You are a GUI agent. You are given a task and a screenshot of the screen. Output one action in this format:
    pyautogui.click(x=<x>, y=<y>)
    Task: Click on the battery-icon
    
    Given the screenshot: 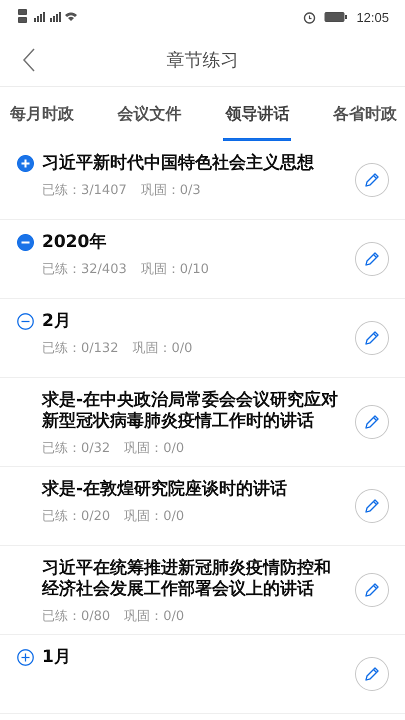 What is the action you would take?
    pyautogui.click(x=336, y=17)
    